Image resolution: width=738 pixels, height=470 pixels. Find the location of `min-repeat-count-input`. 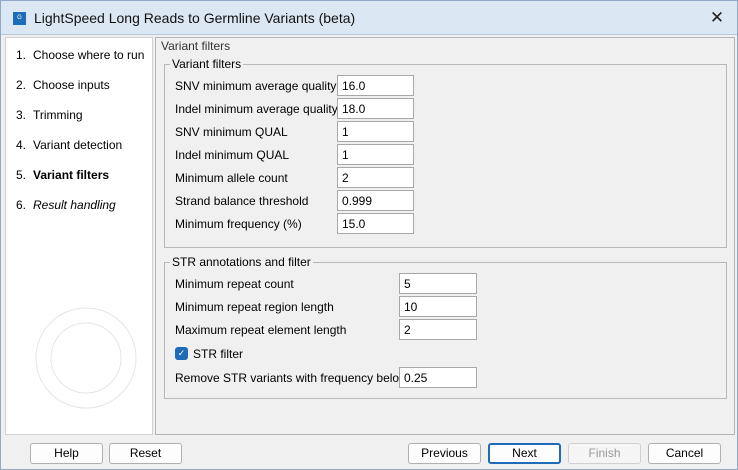

min-repeat-count-input is located at coordinates (438, 283).